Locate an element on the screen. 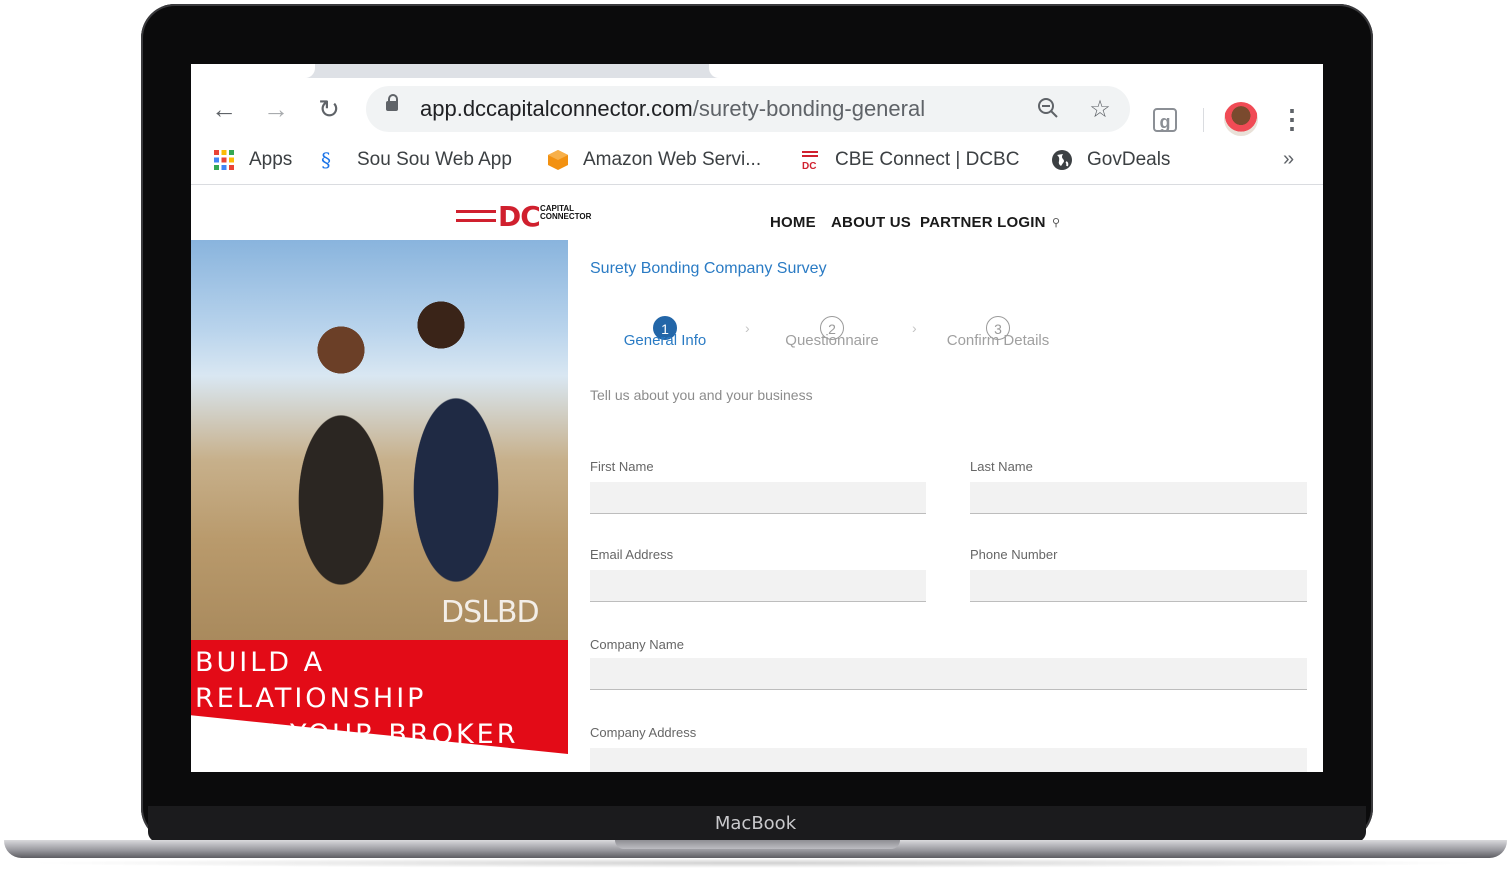  phone-label: Phone Number is located at coordinates (1014, 554).